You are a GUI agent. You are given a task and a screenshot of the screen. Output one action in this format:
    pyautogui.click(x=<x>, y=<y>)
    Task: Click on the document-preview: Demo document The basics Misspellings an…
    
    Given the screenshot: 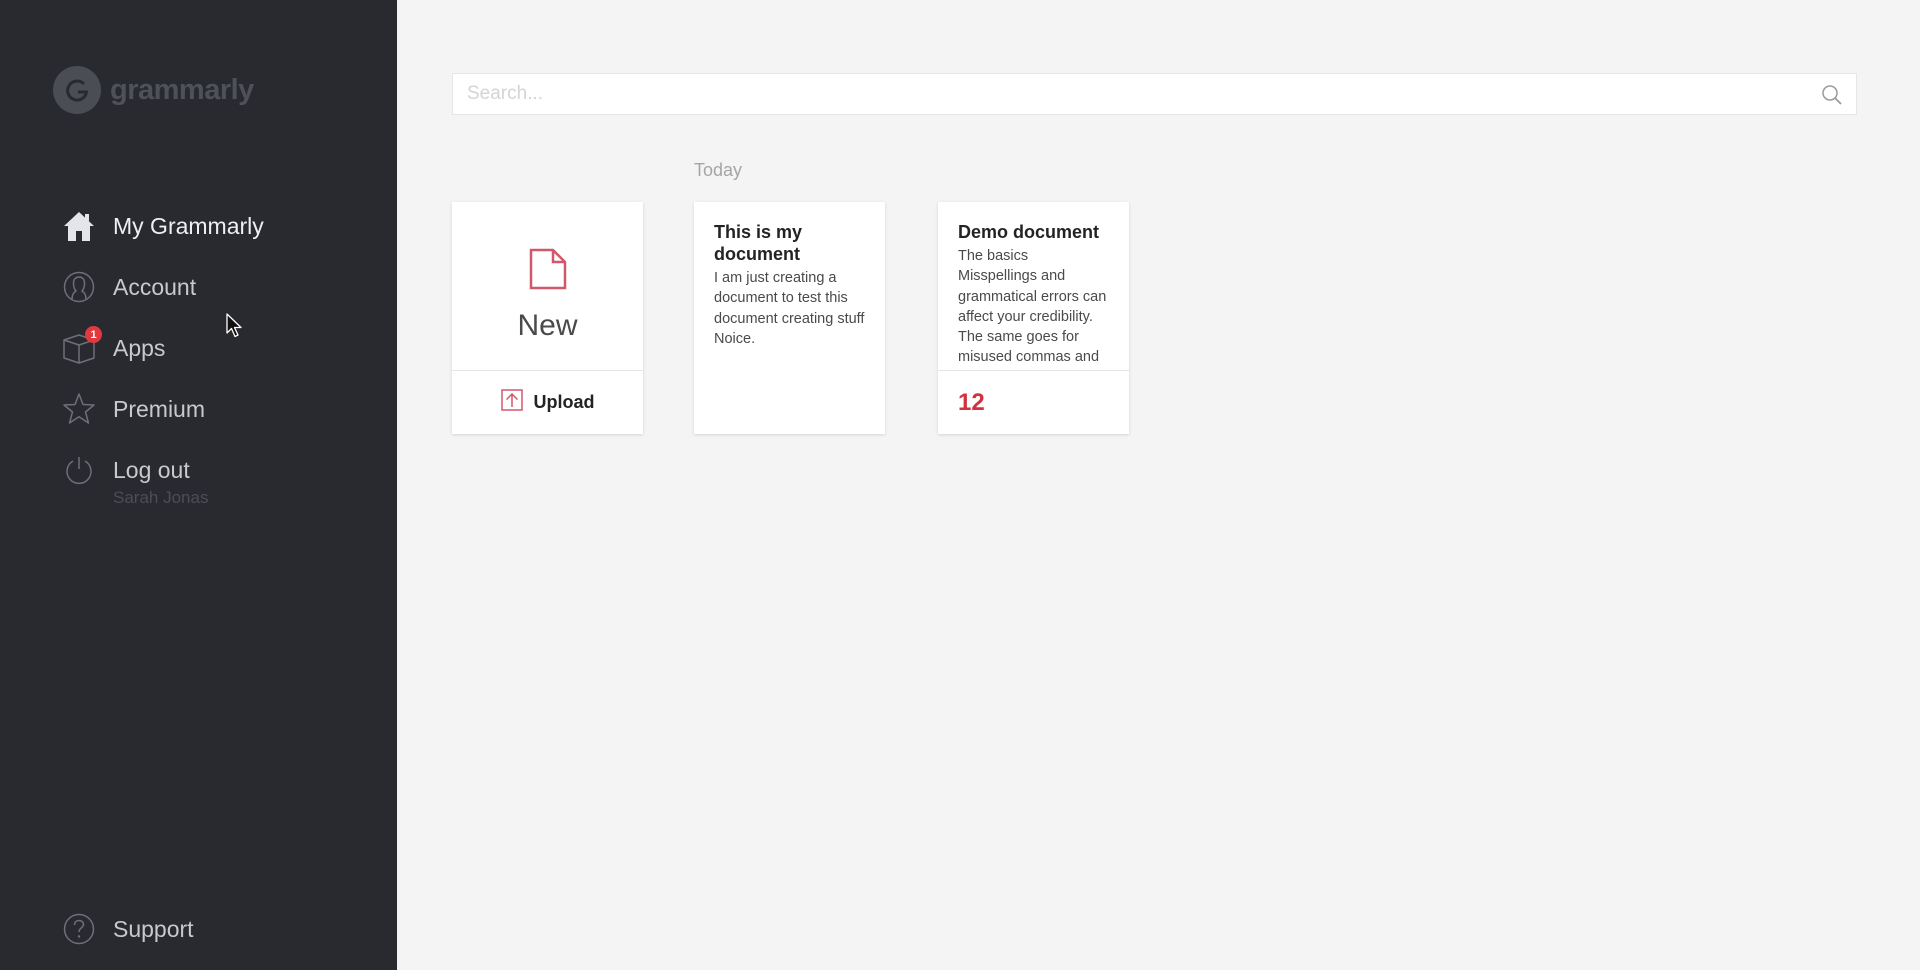 What is the action you would take?
    pyautogui.click(x=1033, y=286)
    